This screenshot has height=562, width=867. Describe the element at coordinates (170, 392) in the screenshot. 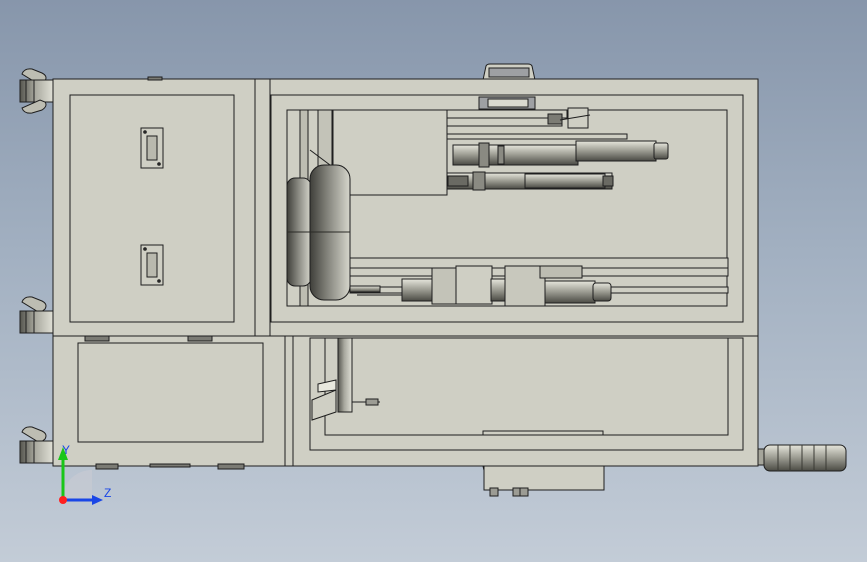

I see `lower-left-panel` at that location.